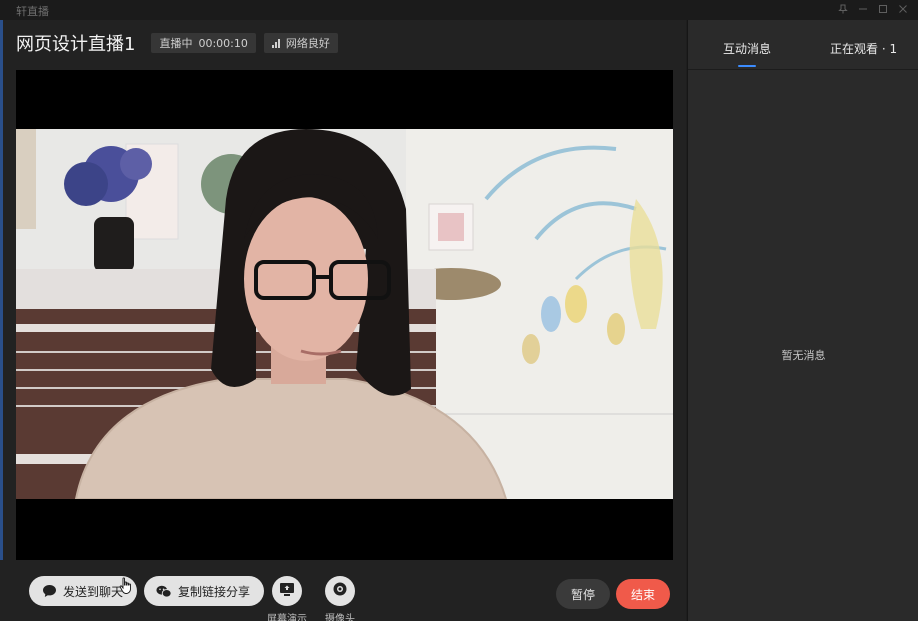  Describe the element at coordinates (223, 43) in the screenshot. I see `elapsed-time: 00:00:10` at that location.